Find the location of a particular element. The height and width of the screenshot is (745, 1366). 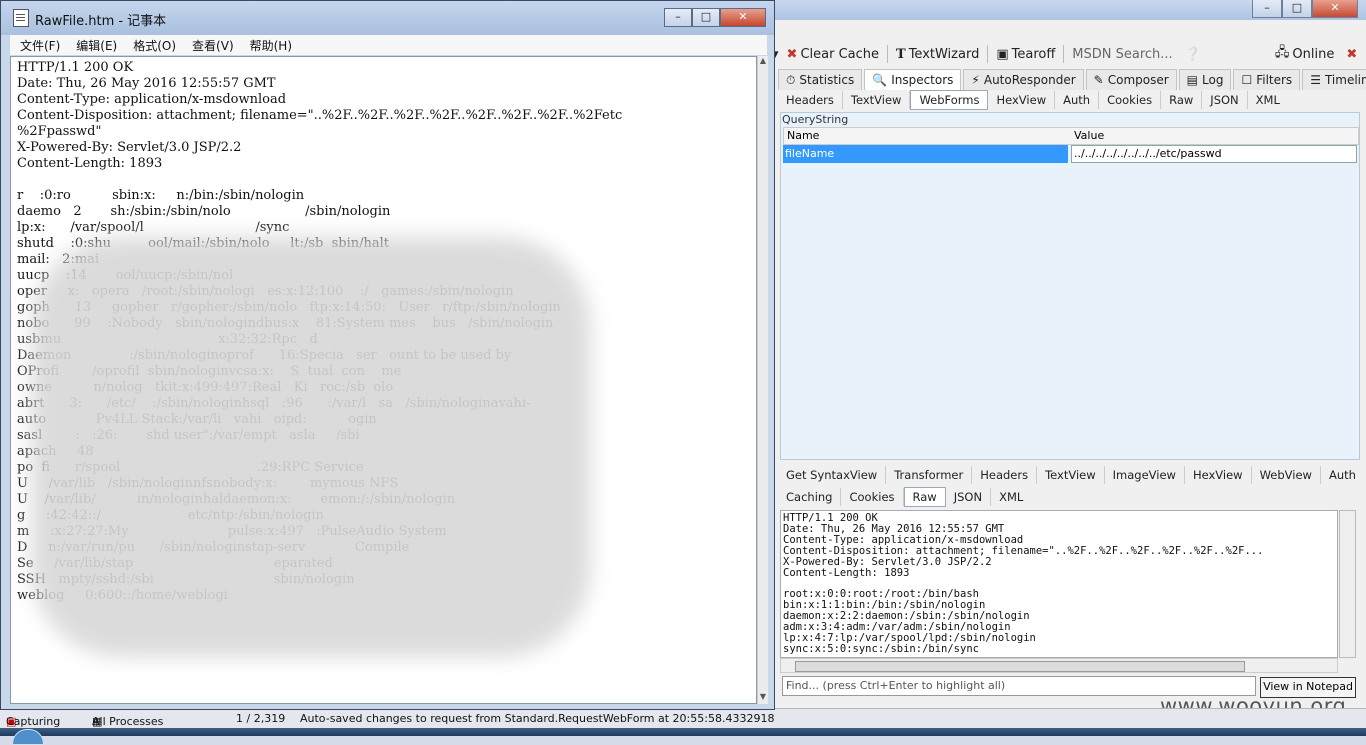

tab-timeline: ☰Timeline is located at coordinates (1334, 79).